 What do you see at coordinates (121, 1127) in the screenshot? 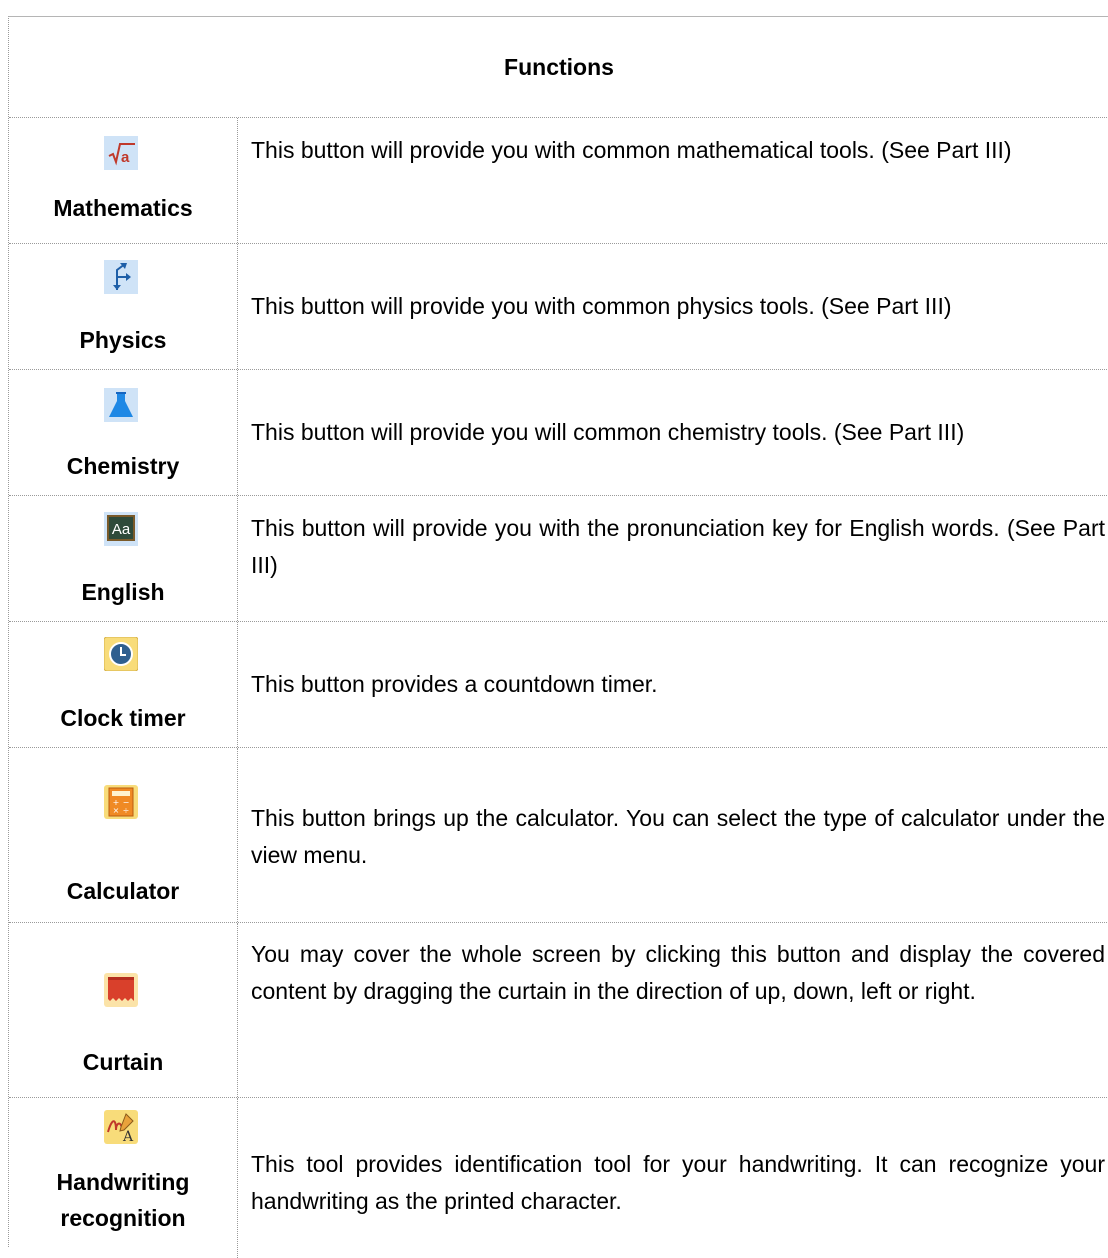
I see `handwriting-icon: A` at bounding box center [121, 1127].